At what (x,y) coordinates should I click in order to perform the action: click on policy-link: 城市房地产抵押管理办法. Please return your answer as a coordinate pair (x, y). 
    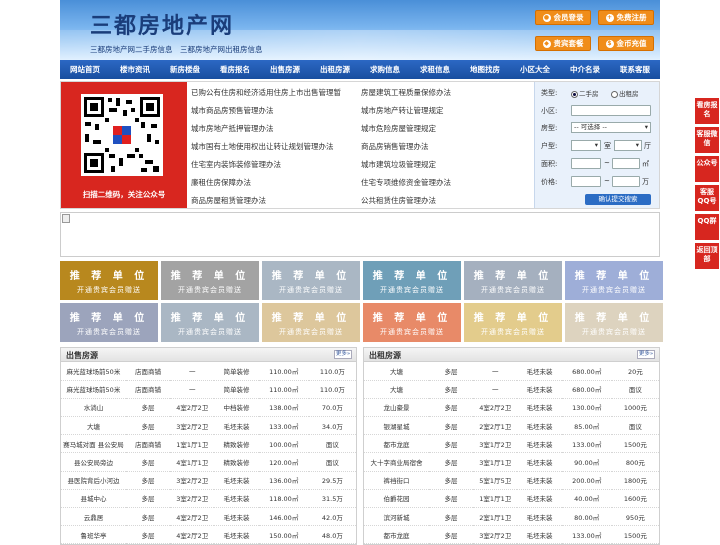
    Looking at the image, I should click on (276, 129).